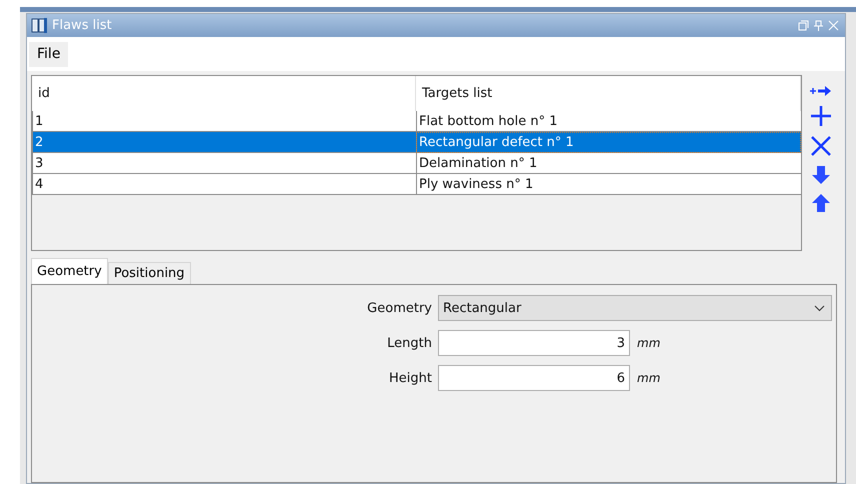 The height and width of the screenshot is (484, 856). What do you see at coordinates (821, 146) in the screenshot?
I see `delete-icon` at bounding box center [821, 146].